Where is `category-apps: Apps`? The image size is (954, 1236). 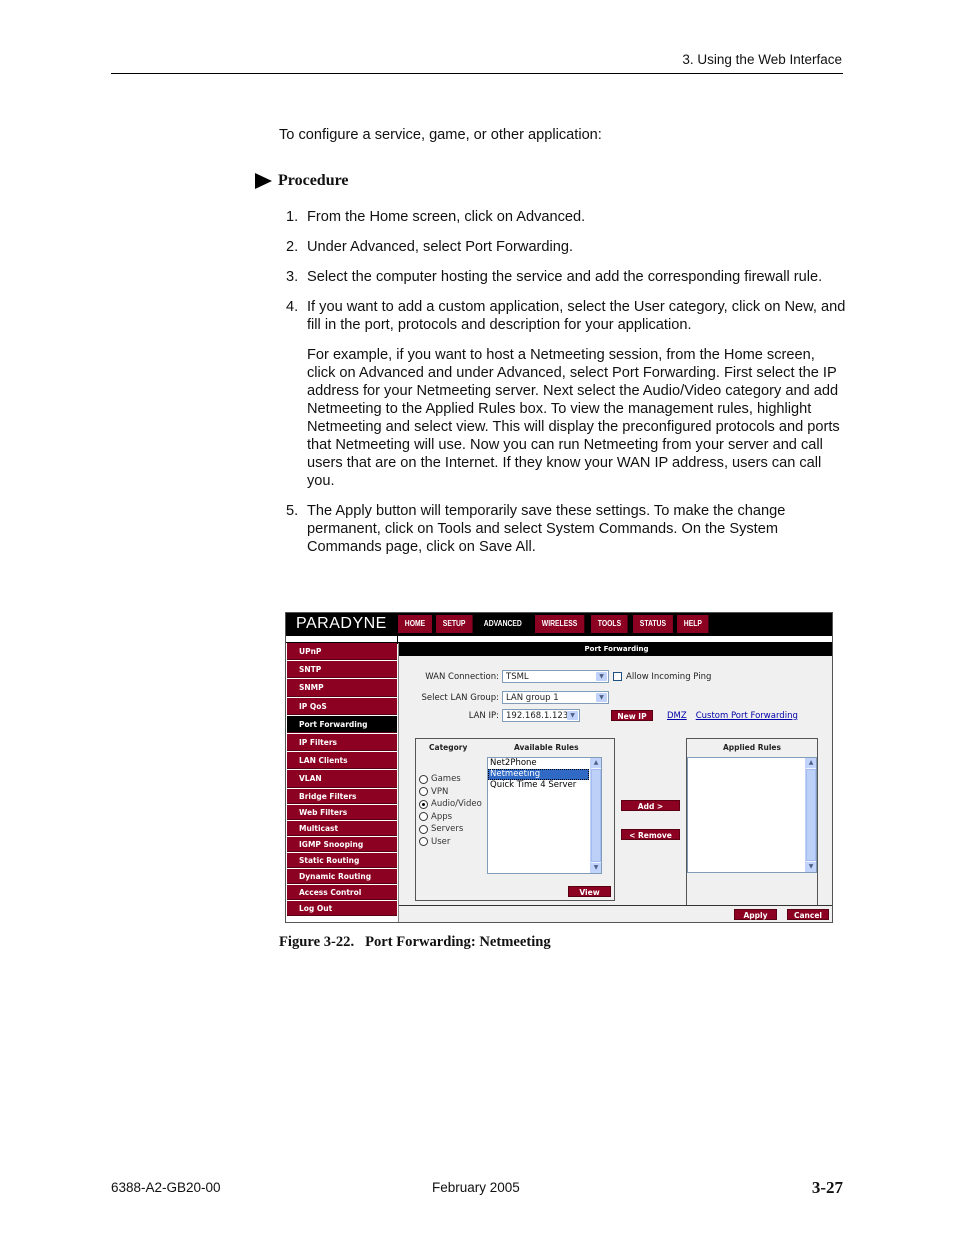
category-apps: Apps is located at coordinates (435, 817).